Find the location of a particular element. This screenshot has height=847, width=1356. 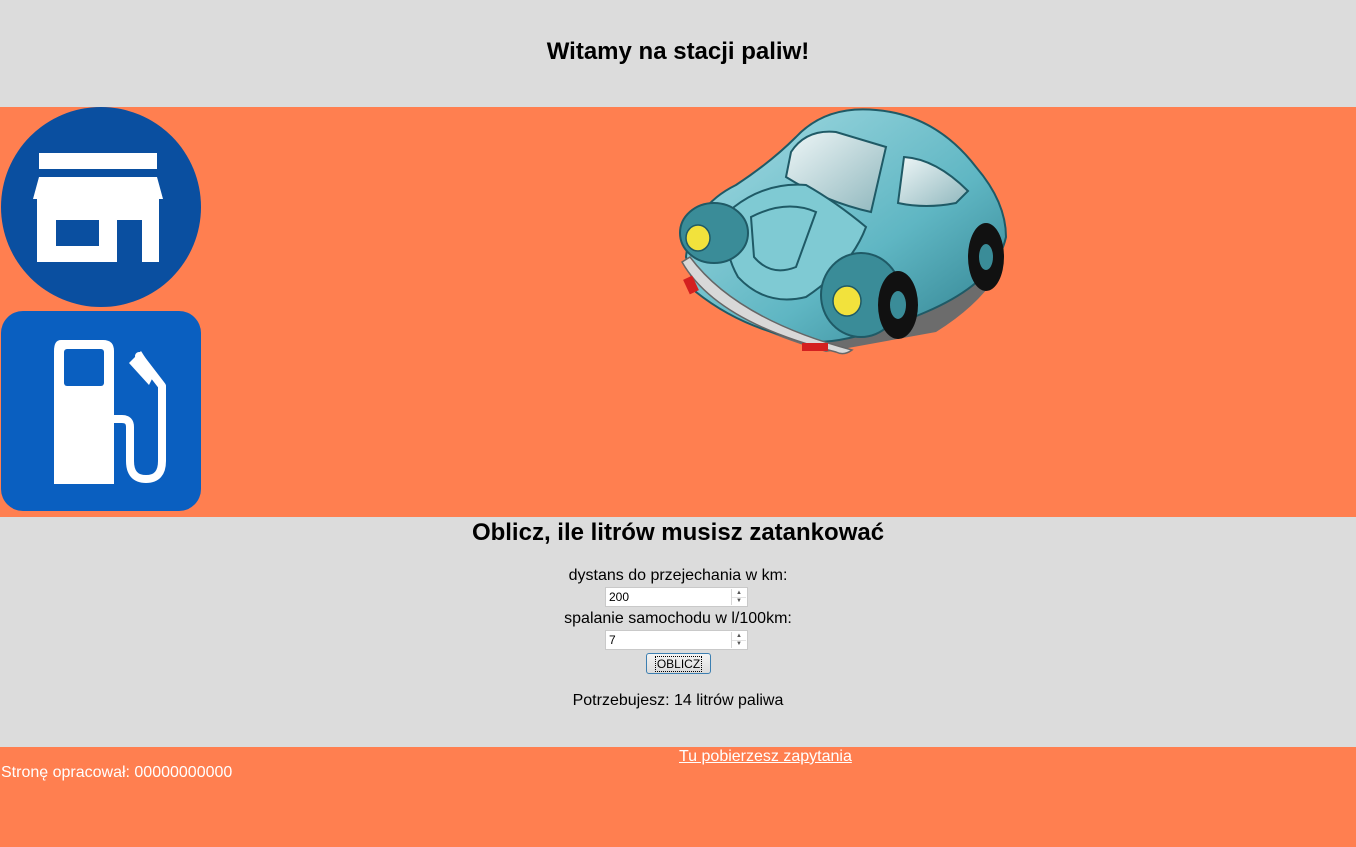

distance-spinner: ▲ ▼ is located at coordinates (738, 597).